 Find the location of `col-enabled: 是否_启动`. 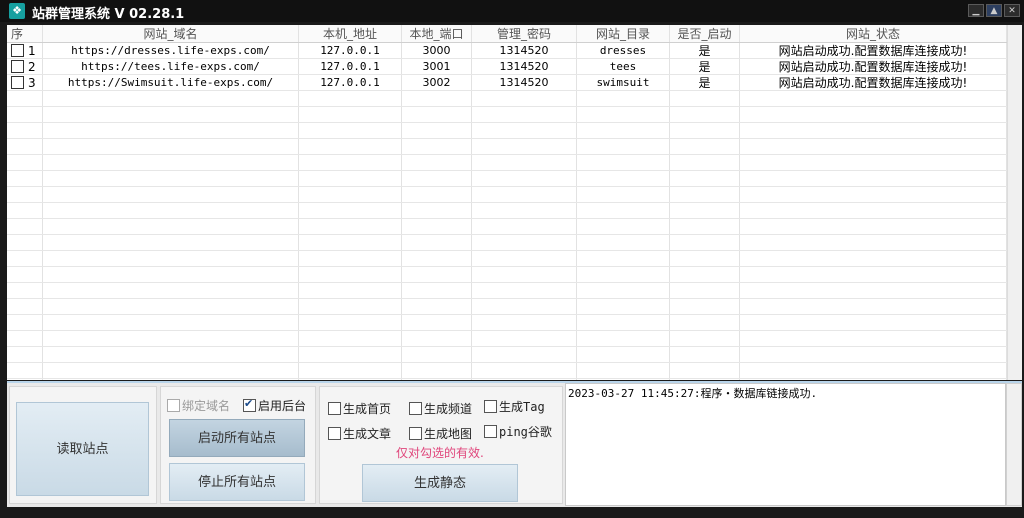

col-enabled: 是否_启动 is located at coordinates (705, 33).